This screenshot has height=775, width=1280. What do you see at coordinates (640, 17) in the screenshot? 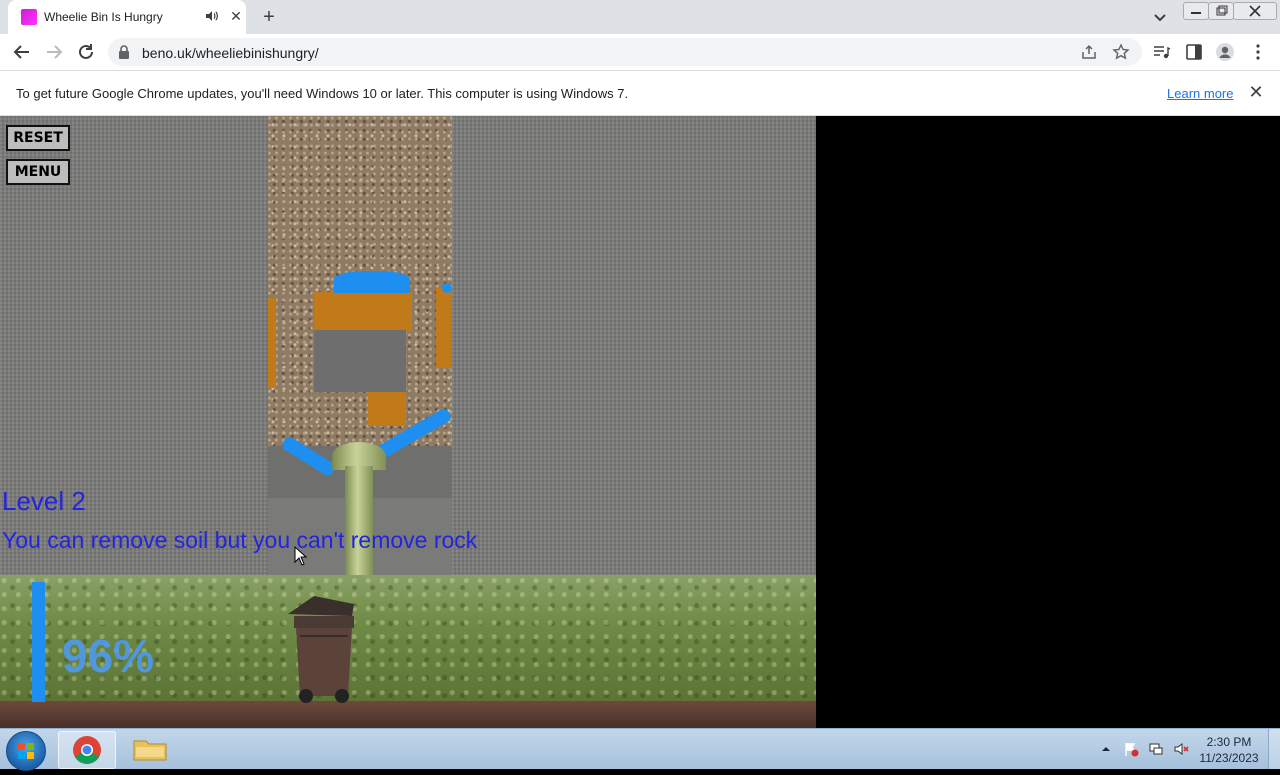
I see `tab-strip: Wheelie Bin Is Hungry ✕ +` at bounding box center [640, 17].